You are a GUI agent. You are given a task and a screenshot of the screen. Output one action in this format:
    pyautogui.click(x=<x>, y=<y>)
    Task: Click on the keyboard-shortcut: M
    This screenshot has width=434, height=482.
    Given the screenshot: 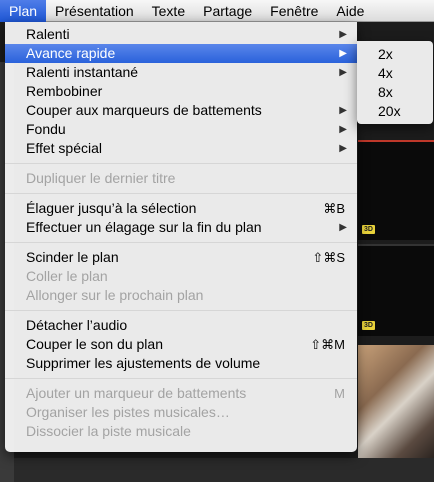 What is the action you would take?
    pyautogui.click(x=339, y=393)
    